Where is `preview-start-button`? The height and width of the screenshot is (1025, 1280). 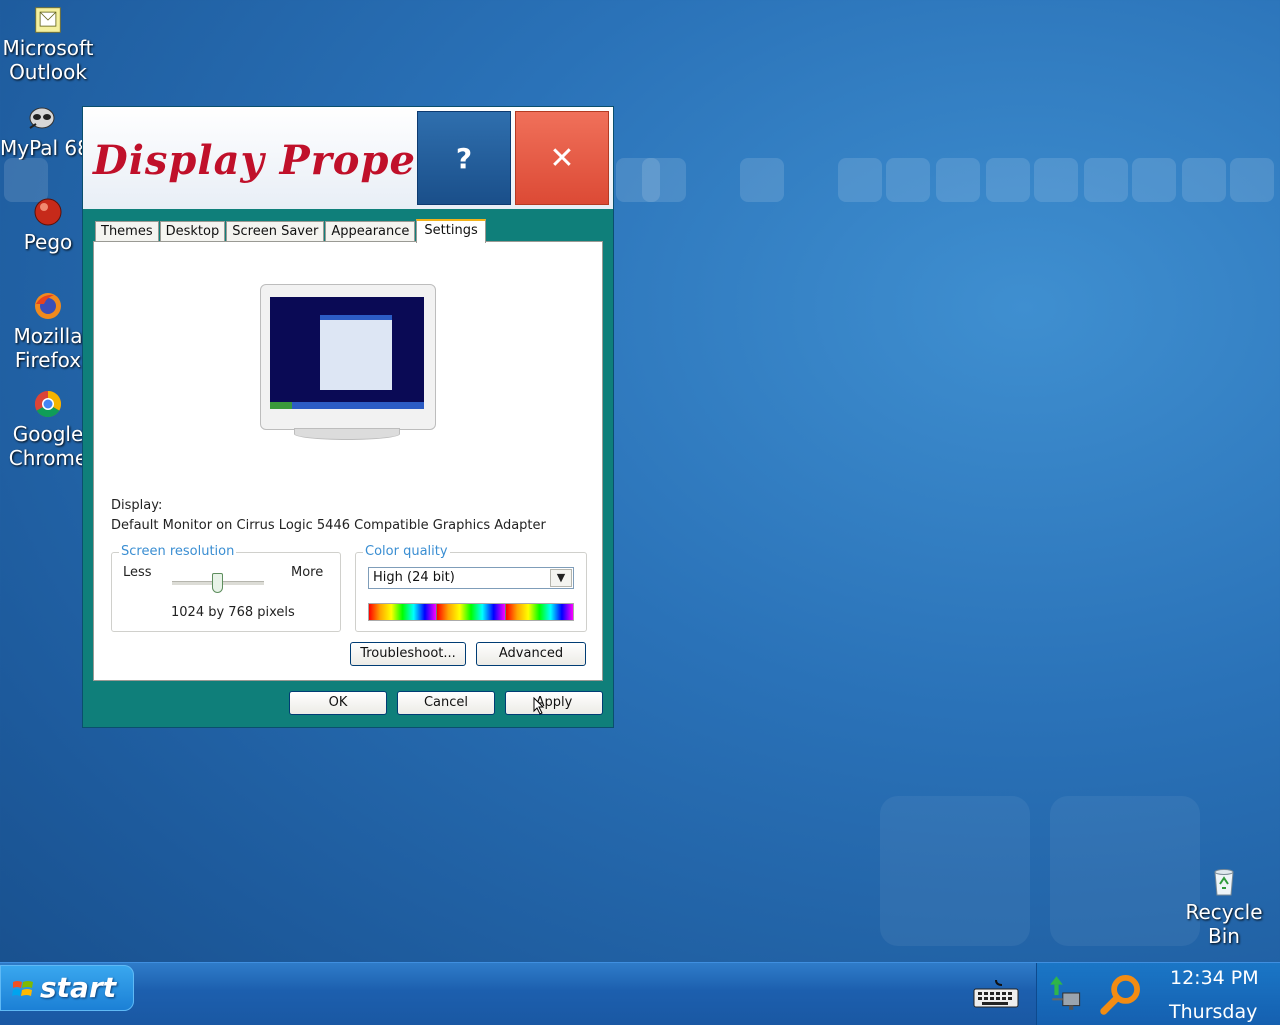
preview-start-button is located at coordinates (281, 405).